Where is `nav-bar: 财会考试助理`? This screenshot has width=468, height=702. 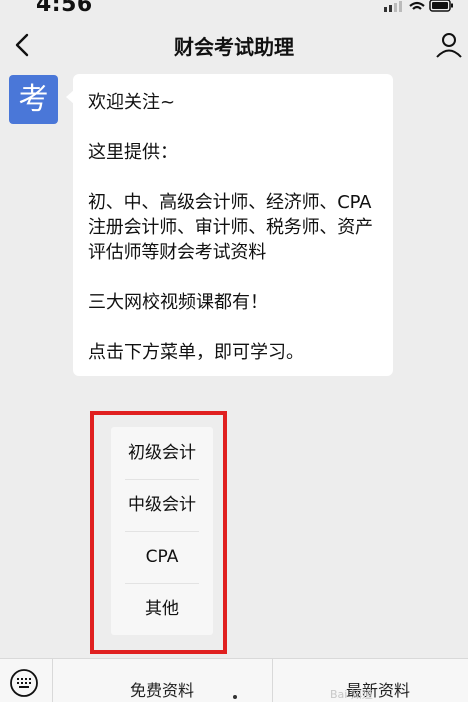 nav-bar: 财会考试助理 is located at coordinates (234, 45).